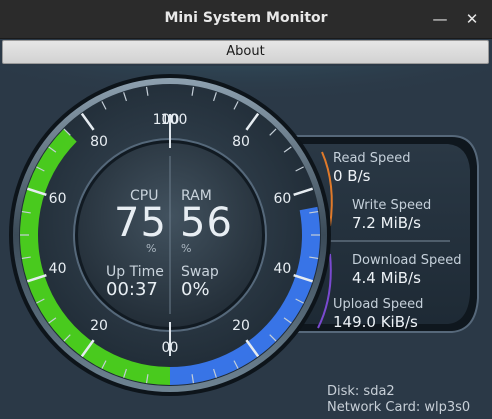 This screenshot has height=419, width=492. Describe the element at coordinates (472, 19) in the screenshot. I see `close-icon: ✕` at that location.